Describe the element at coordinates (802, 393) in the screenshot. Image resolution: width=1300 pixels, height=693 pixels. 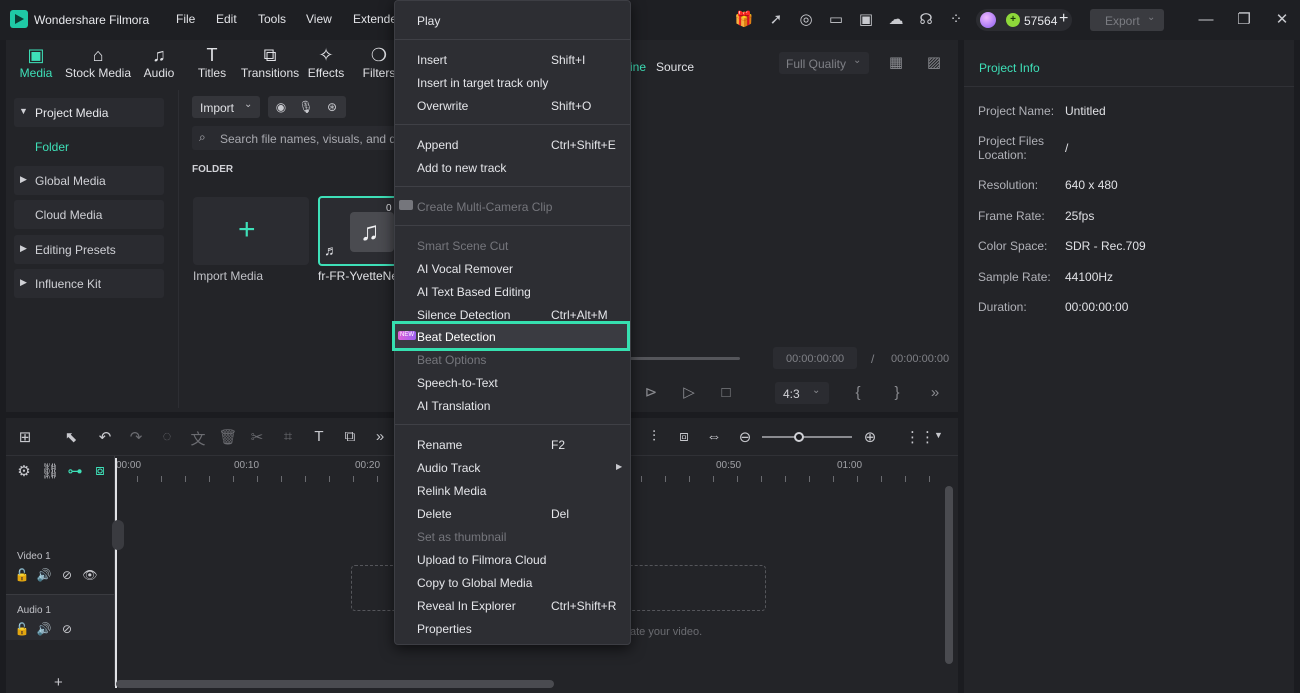
I see `ratio-select: 4:3 ⌄` at that location.